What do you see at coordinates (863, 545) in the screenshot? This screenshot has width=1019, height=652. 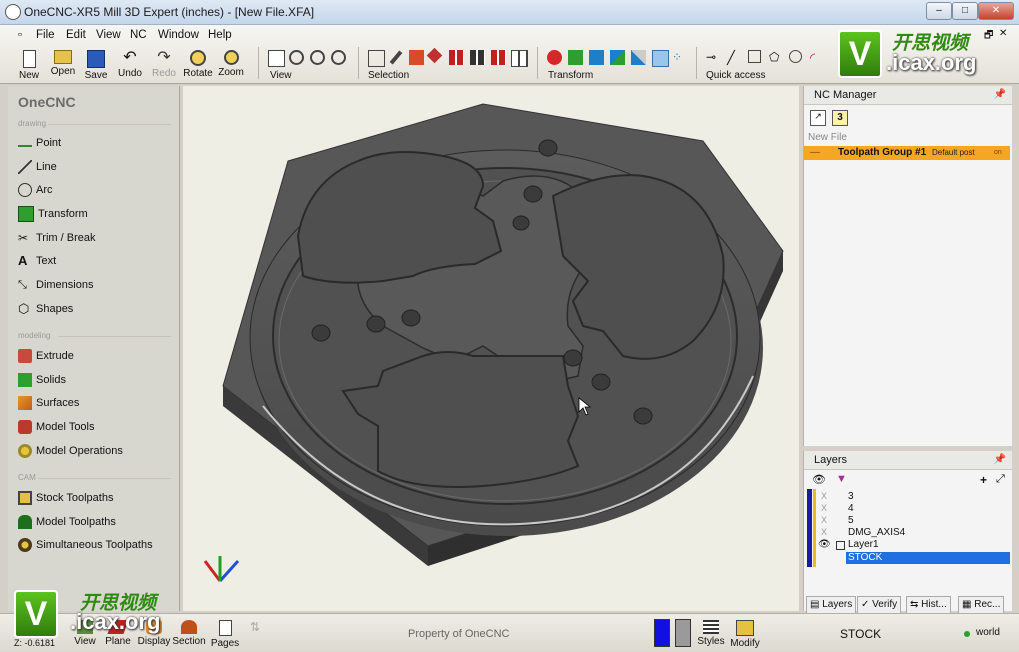 I see `layer-row: Layer1` at bounding box center [863, 545].